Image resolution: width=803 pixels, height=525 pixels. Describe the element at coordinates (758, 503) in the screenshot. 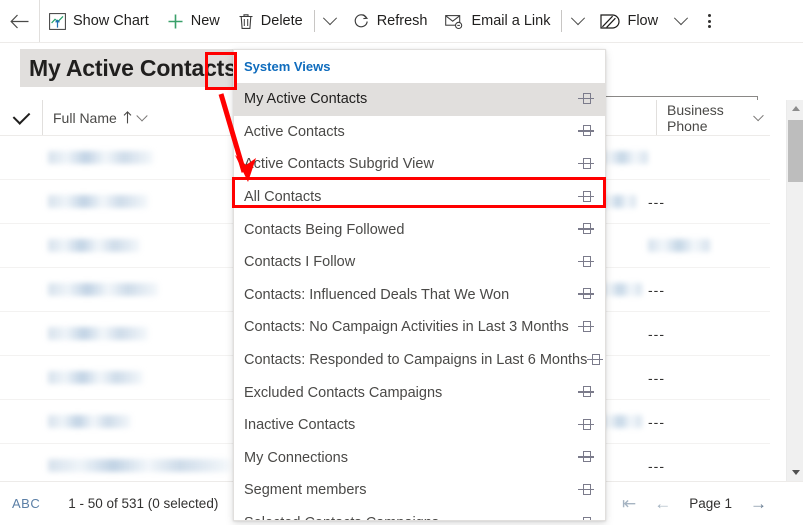

I see `page-next-button: →` at that location.